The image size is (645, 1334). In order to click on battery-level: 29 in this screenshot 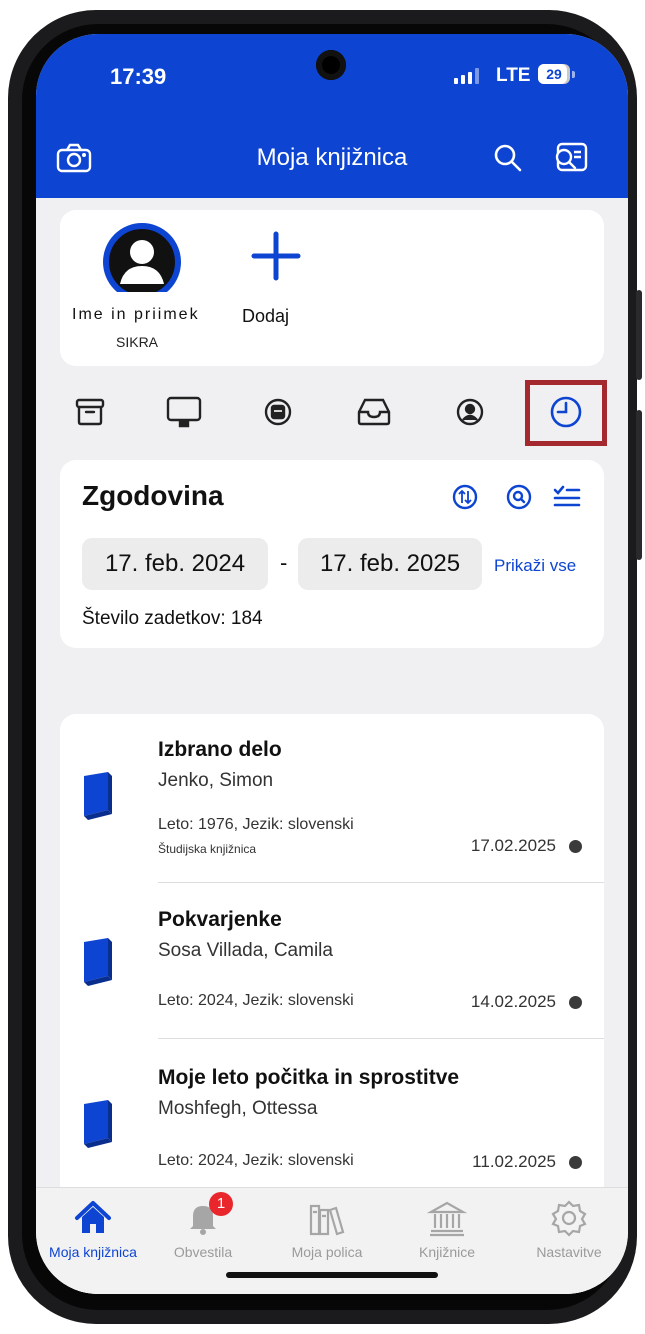, I will do `click(554, 74)`.